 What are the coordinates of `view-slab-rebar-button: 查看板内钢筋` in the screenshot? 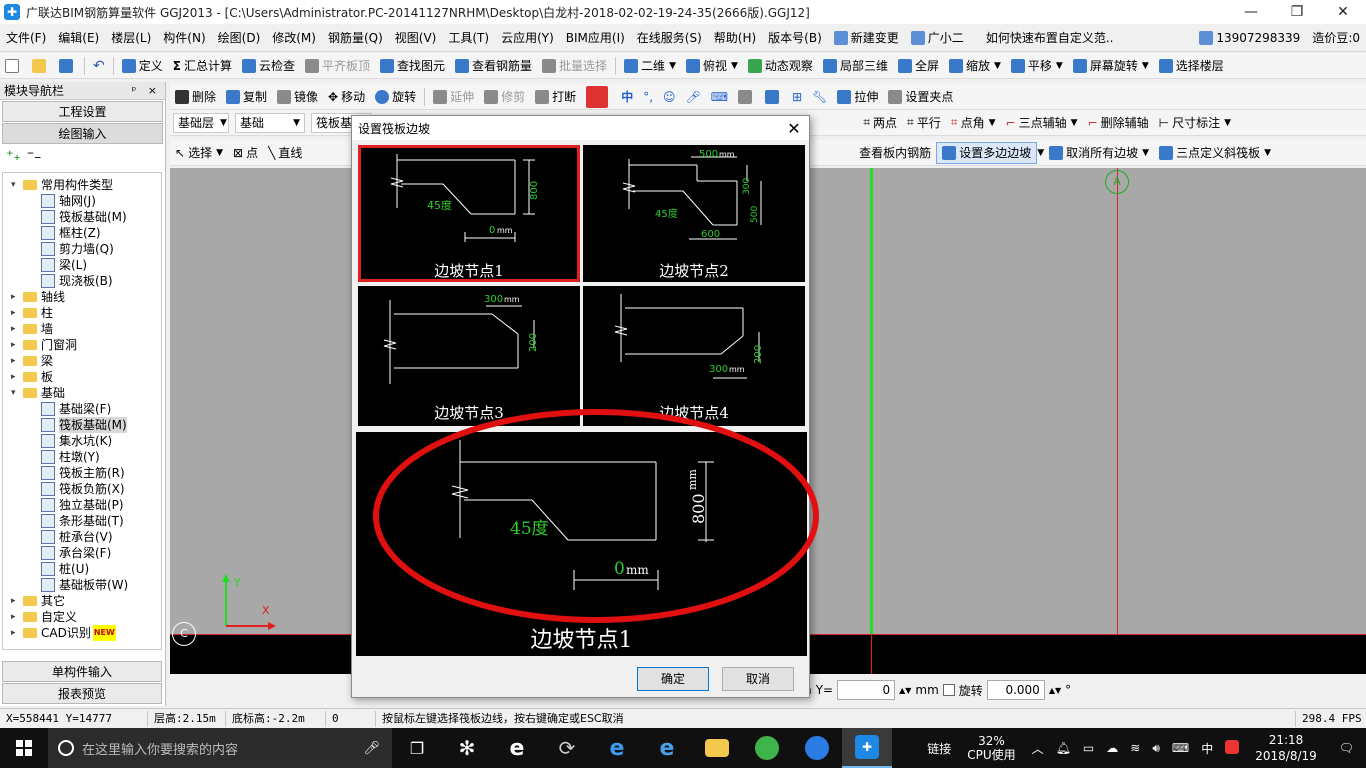 It's located at (895, 153).